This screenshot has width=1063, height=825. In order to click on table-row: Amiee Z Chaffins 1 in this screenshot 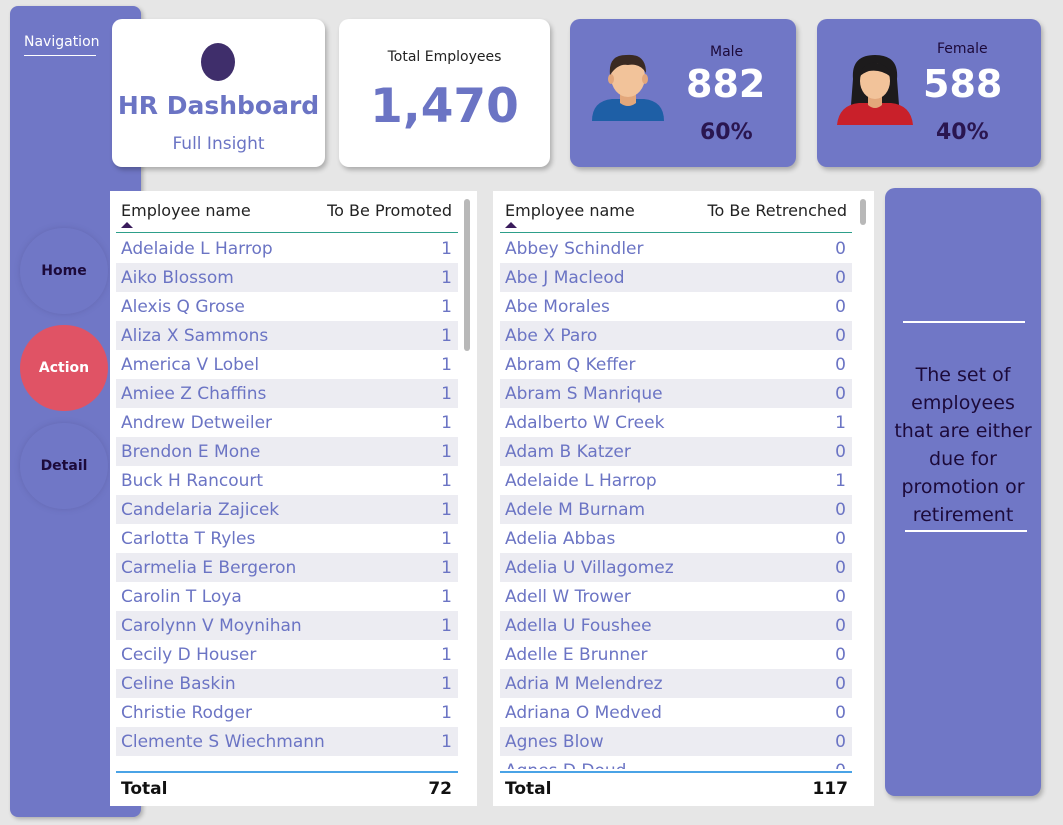, I will do `click(287, 393)`.